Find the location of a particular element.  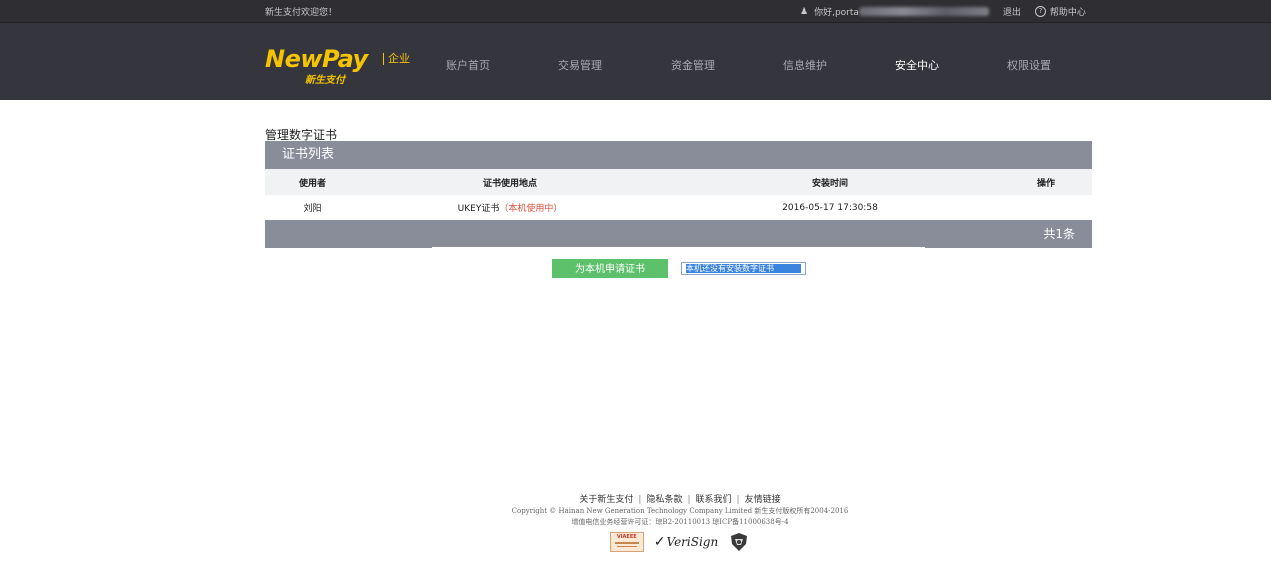

user-area: ♟ 你好,porta 退出 ? 帮助中心 is located at coordinates (943, 11).